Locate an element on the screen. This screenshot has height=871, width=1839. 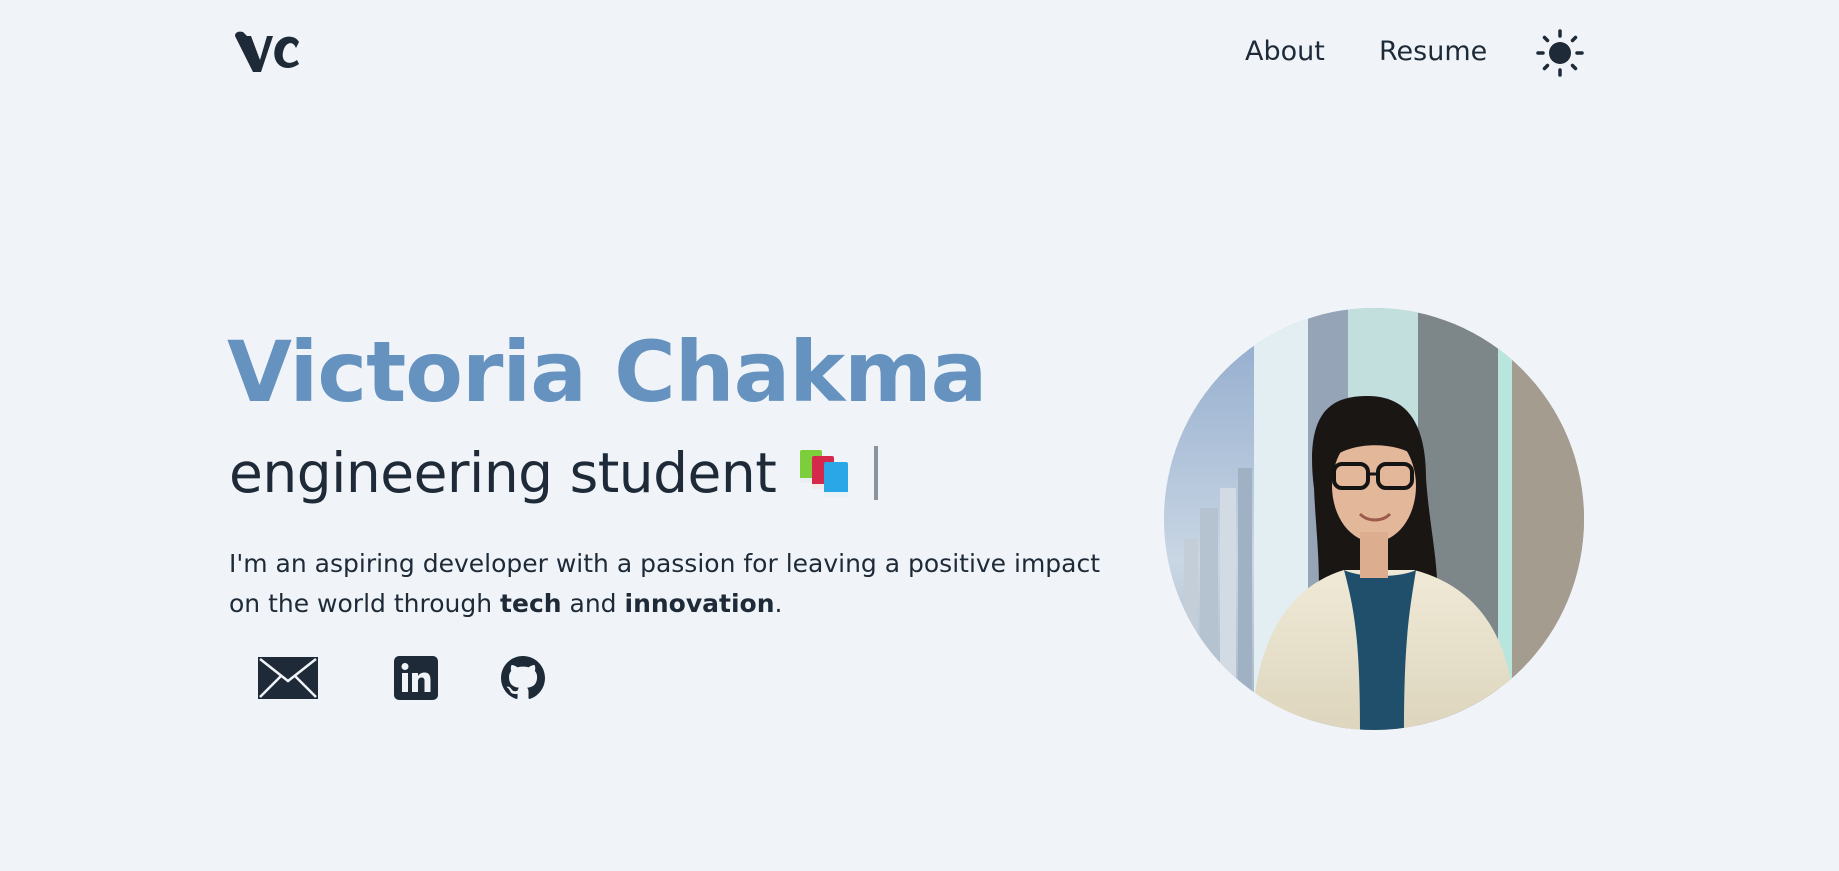
top-nav: About Resume is located at coordinates (919, 52).